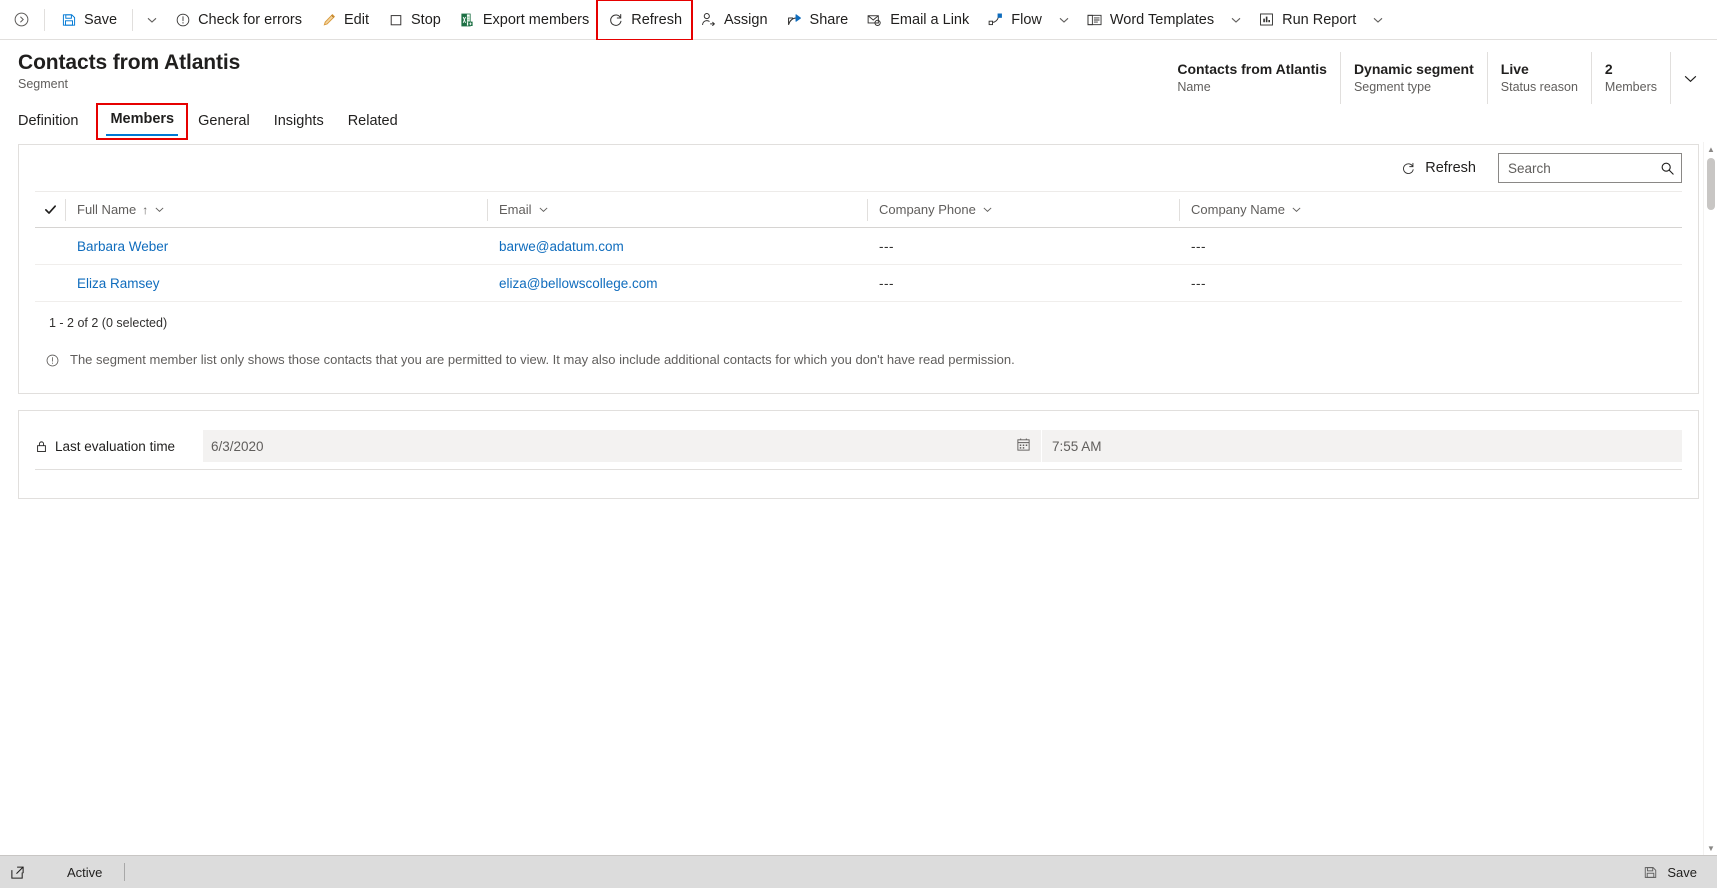 Image resolution: width=1717 pixels, height=888 pixels. What do you see at coordinates (1413, 69) in the screenshot?
I see `header-info-segment-type-value: Dynamic segment` at bounding box center [1413, 69].